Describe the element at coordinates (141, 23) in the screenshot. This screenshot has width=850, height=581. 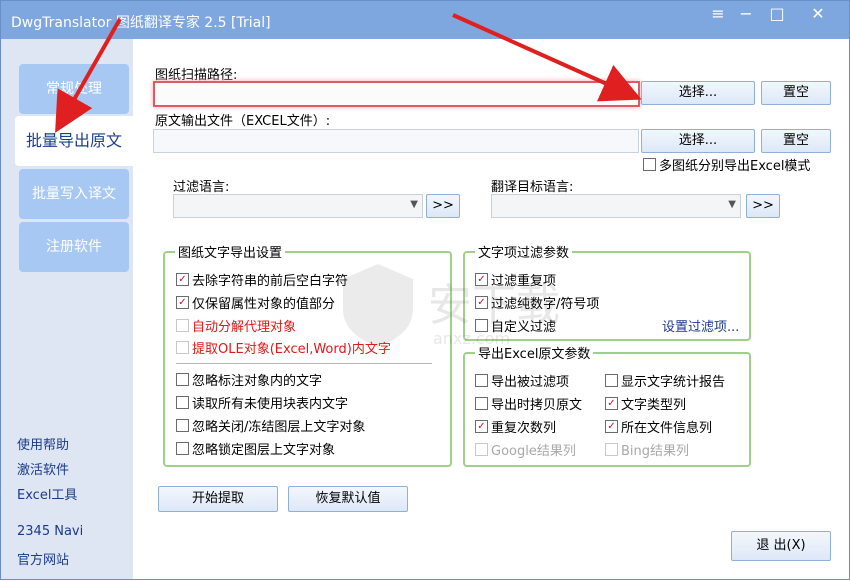
I see `window-title: DwgTranslator 图纸翻译专家 2.5 [Trial]` at that location.